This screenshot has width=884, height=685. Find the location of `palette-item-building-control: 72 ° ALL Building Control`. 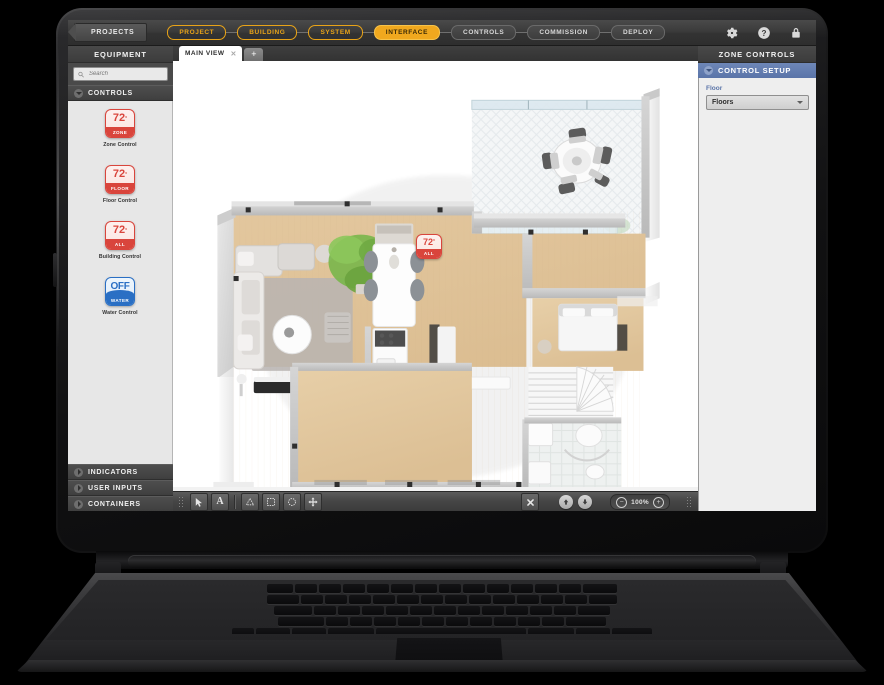

palette-item-building-control: 72 ° ALL Building Control is located at coordinates (120, 240).